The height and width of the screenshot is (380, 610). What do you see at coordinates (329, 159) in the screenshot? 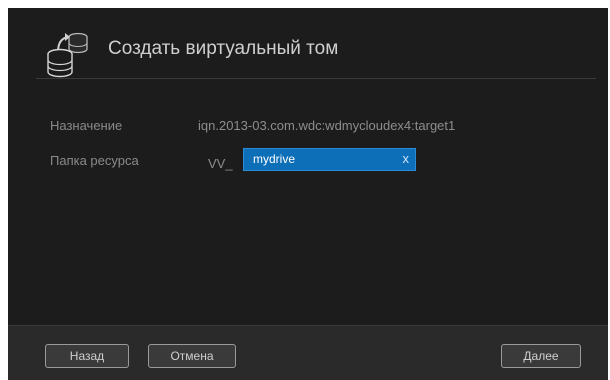
I see `folder-name-input: mydrive x` at bounding box center [329, 159].